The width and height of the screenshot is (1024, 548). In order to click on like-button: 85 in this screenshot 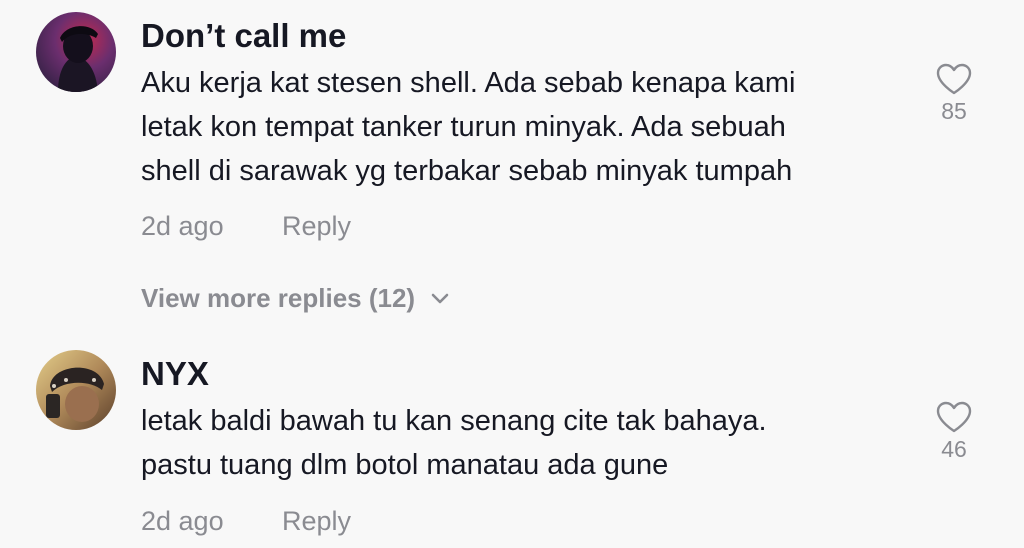, I will do `click(954, 93)`.